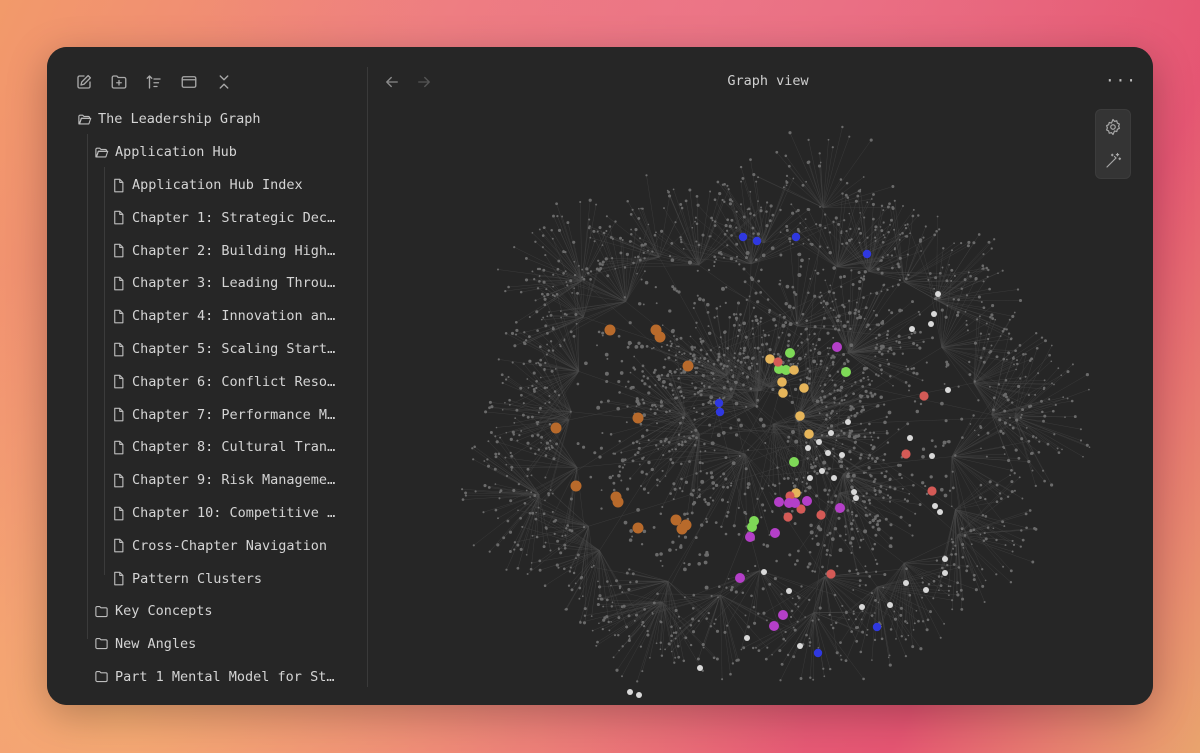  I want to click on graph-node-orange, so click(676, 520).